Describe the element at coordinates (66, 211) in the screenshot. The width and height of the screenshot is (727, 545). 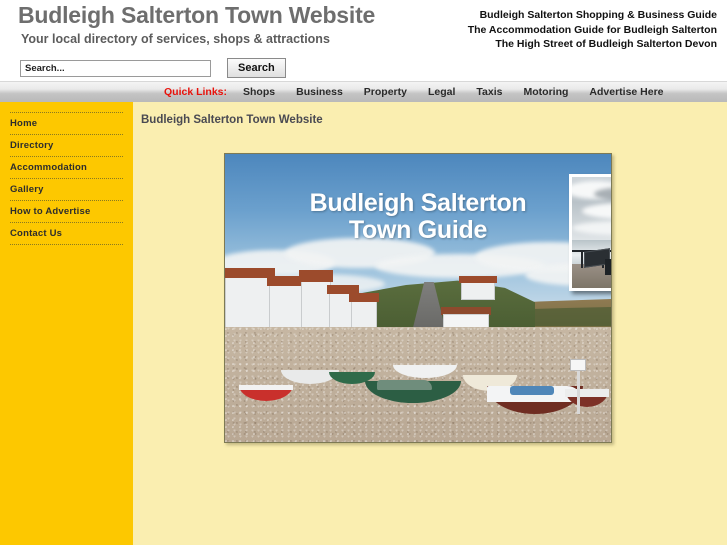
I see `sidebar-item-how-to-advertise: How to Advertise` at that location.